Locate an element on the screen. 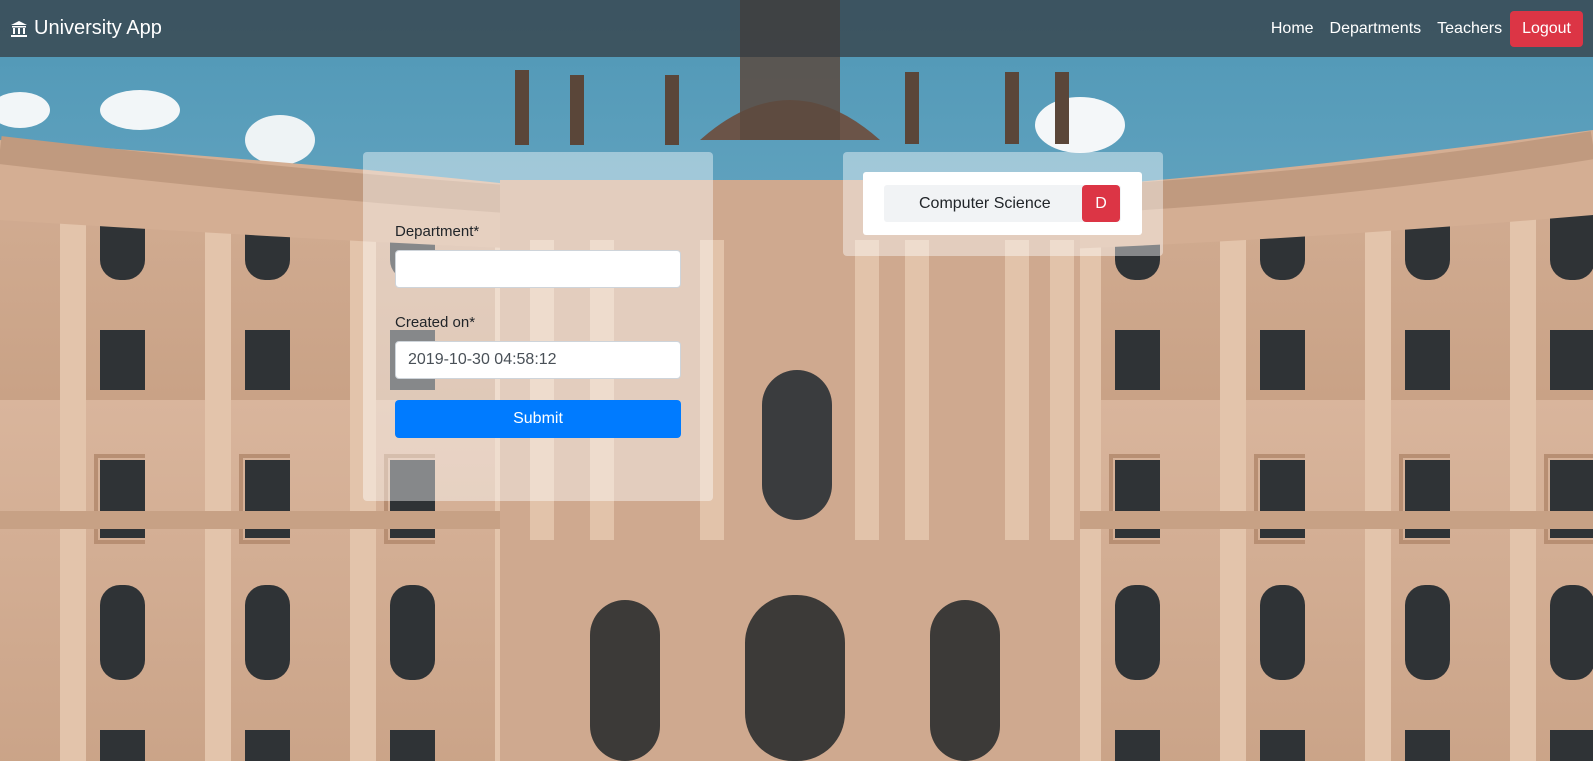 Image resolution: width=1593 pixels, height=761 pixels. submit-button: Submit is located at coordinates (538, 419).